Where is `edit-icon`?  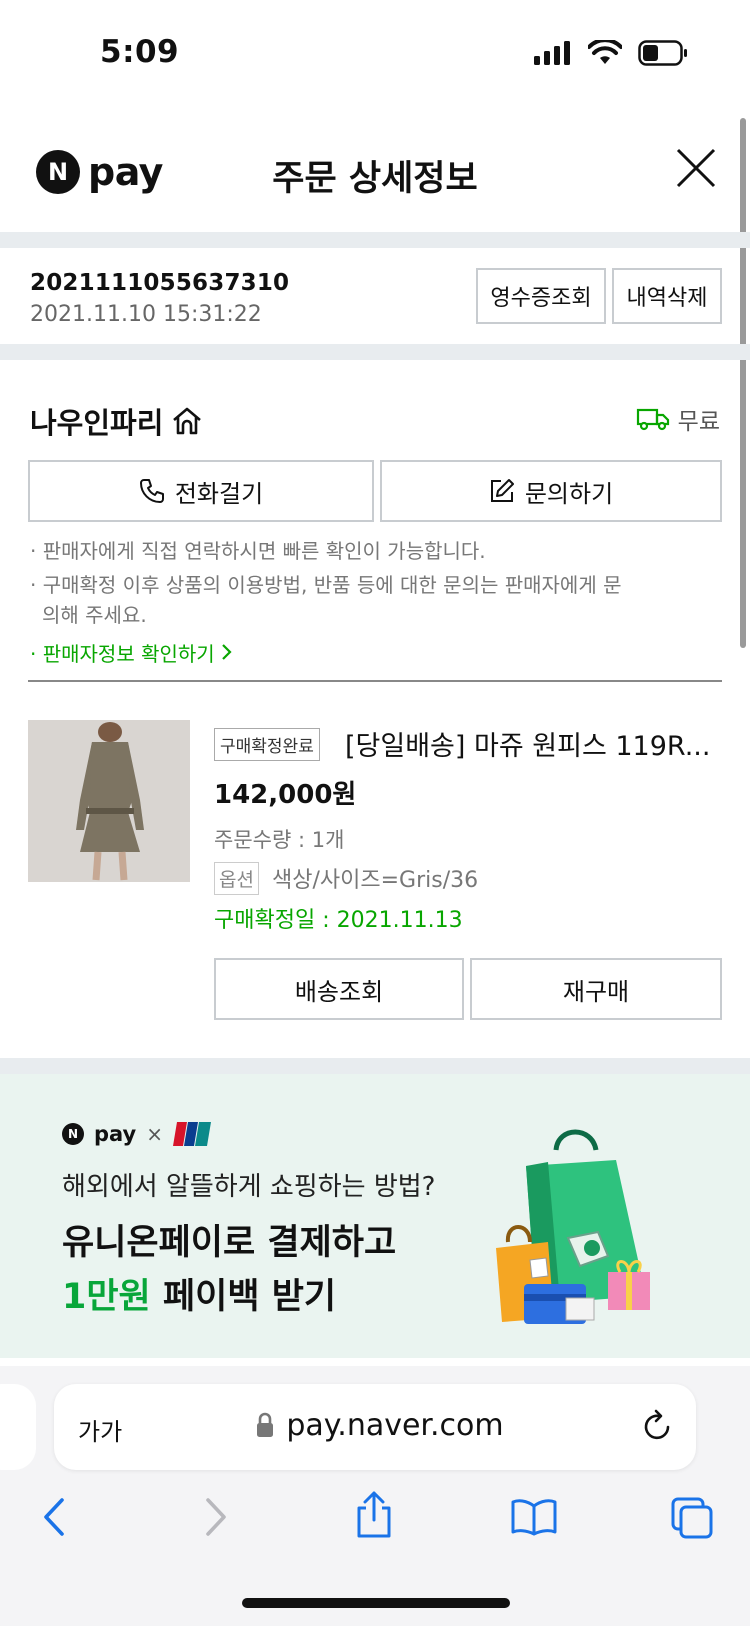 edit-icon is located at coordinates (502, 490).